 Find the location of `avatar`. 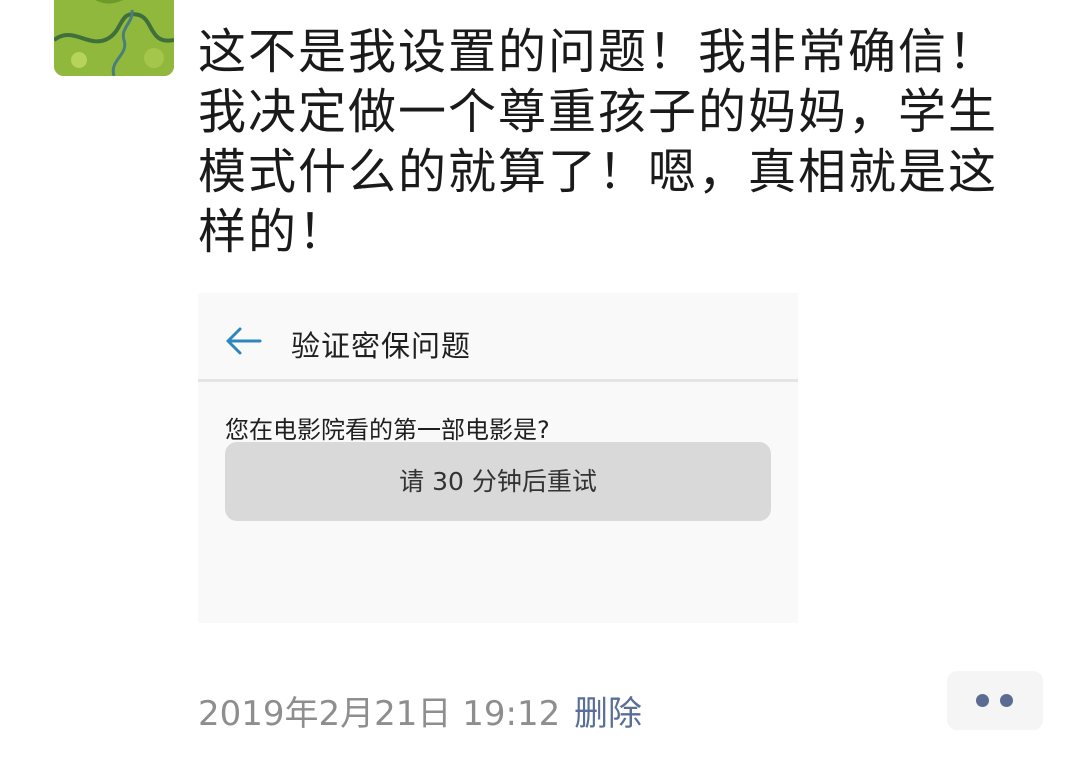

avatar is located at coordinates (114, 38).